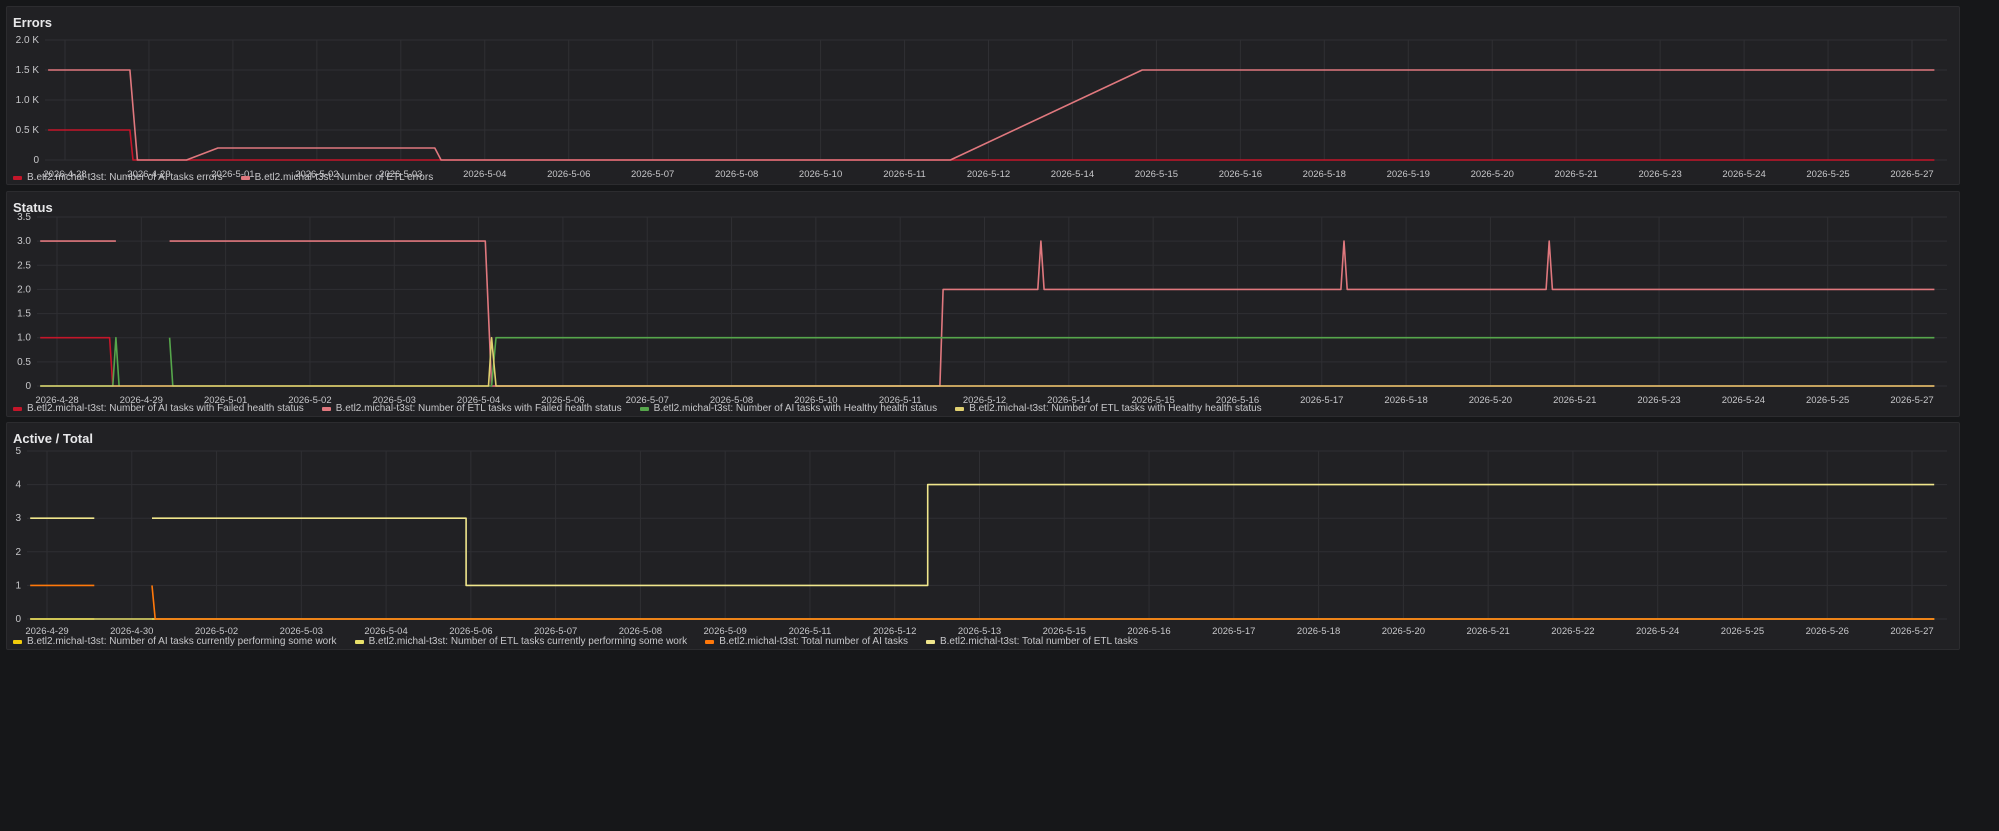 The height and width of the screenshot is (831, 1999). I want to click on y-tick-label: 3, so click(18, 518).